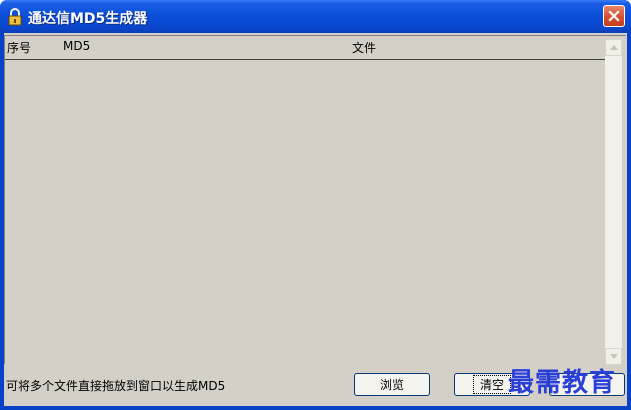 Image resolution: width=631 pixels, height=410 pixels. What do you see at coordinates (15, 17) in the screenshot?
I see `lock-icon` at bounding box center [15, 17].